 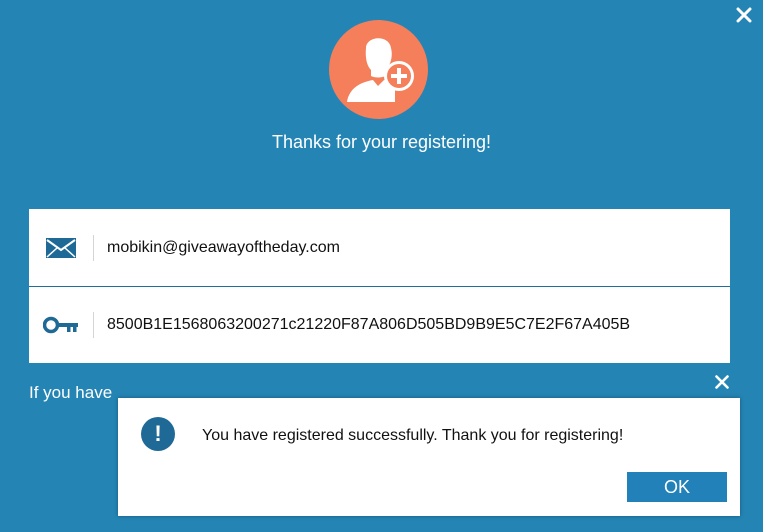 I want to click on window-close-button, so click(x=744, y=15).